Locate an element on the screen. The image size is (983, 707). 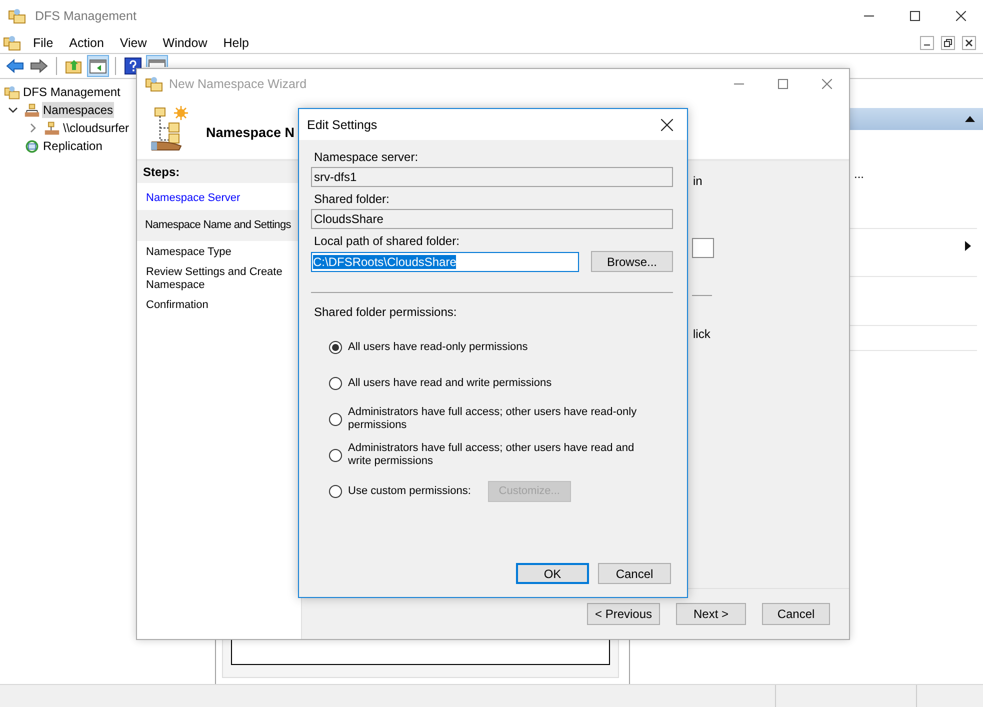
wizard-step: Confirmation is located at coordinates (219, 305).